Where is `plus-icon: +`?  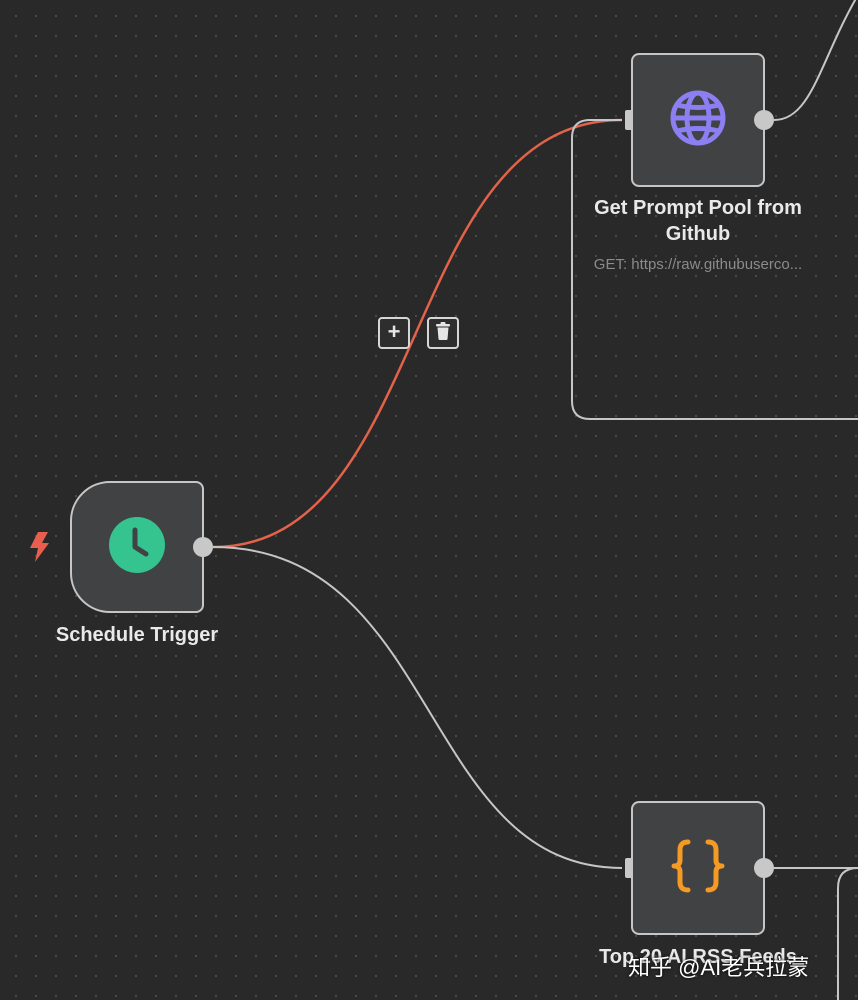
plus-icon: + is located at coordinates (394, 331).